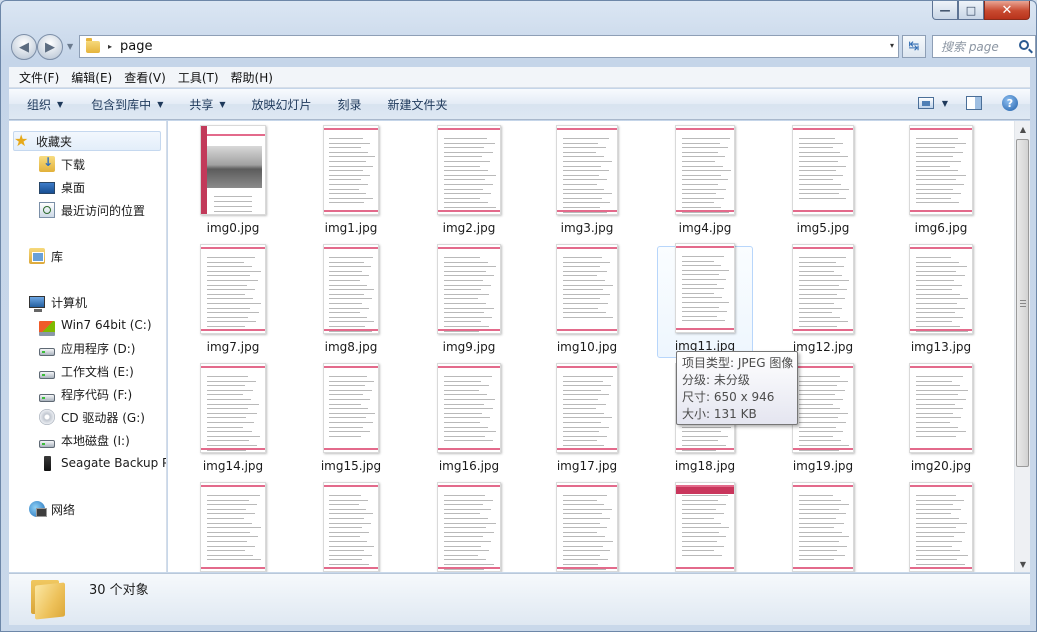 This screenshot has height=632, width=1037. What do you see at coordinates (57, 256) in the screenshot?
I see `nav-libraries-label: 库` at bounding box center [57, 256].